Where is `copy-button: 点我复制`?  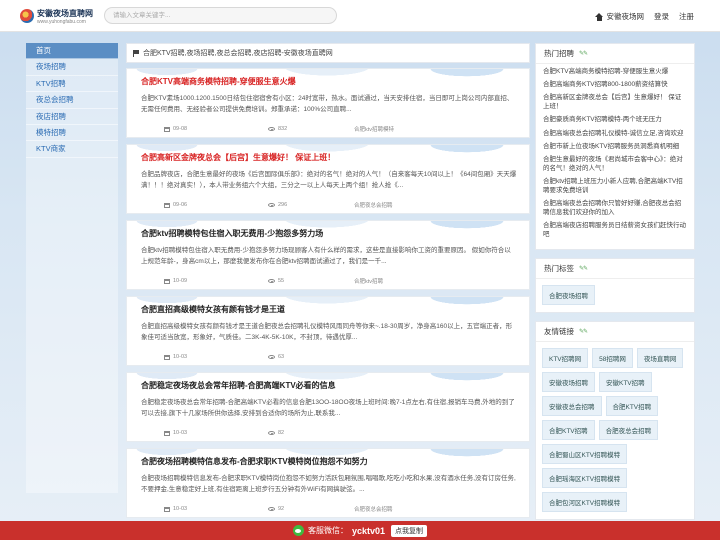 copy-button: 点我复制 is located at coordinates (409, 530).